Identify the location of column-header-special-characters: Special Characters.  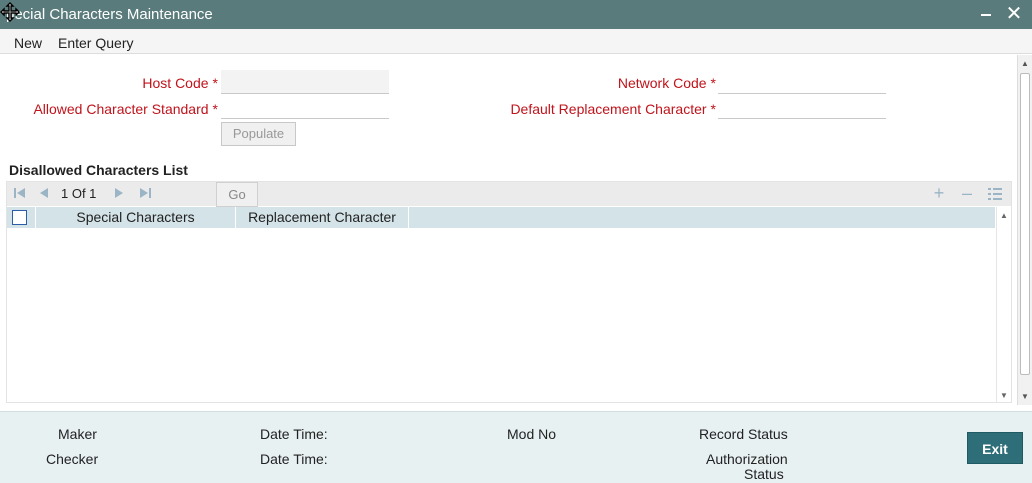
(136, 217).